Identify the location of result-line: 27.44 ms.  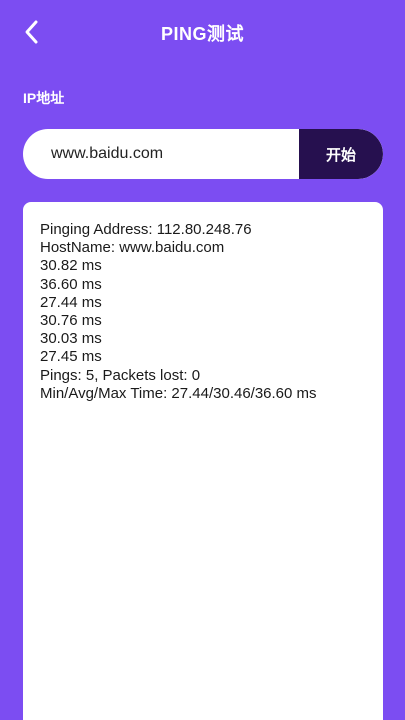
(71, 302).